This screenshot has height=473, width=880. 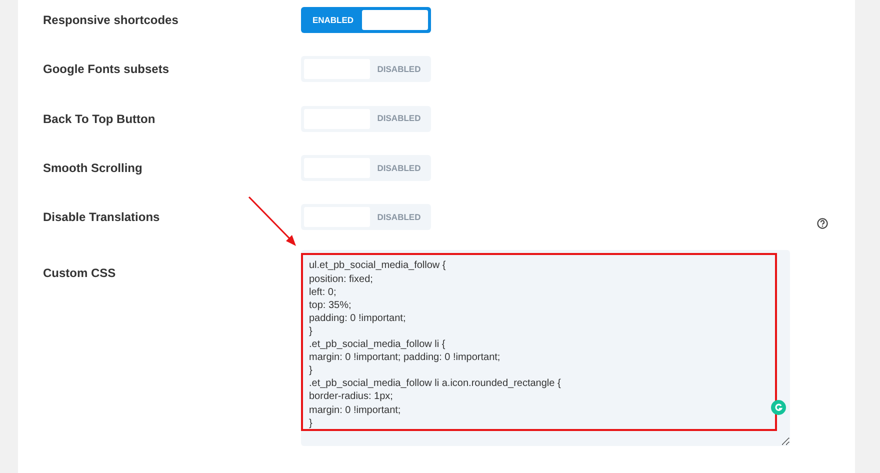 What do you see at coordinates (110, 20) in the screenshot?
I see `setting-label: Responsive shortcodes` at bounding box center [110, 20].